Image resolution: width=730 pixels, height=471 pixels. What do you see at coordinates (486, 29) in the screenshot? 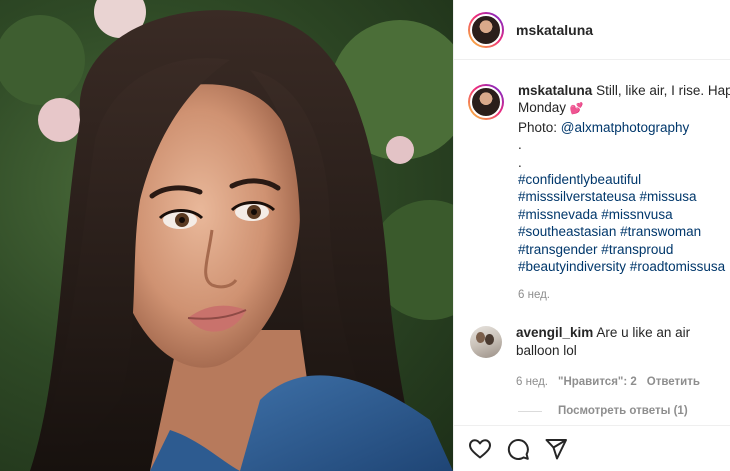
I see `avatar` at bounding box center [486, 29].